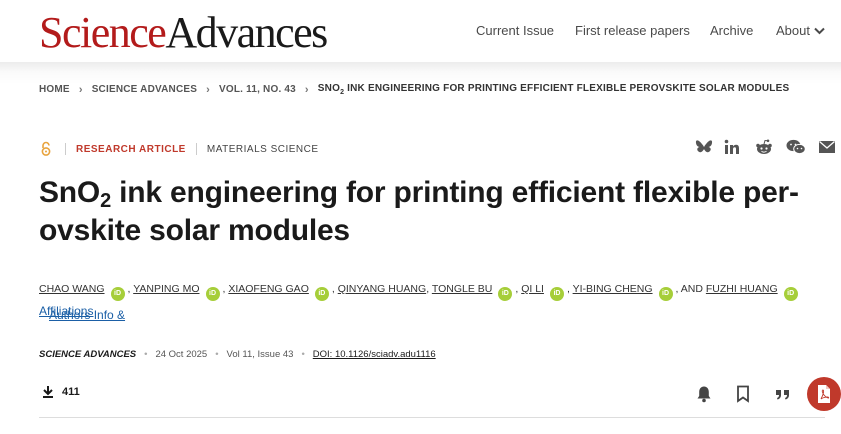 The height and width of the screenshot is (434, 841). I want to click on journal-name: SCIENCE ADVANCES, so click(88, 354).